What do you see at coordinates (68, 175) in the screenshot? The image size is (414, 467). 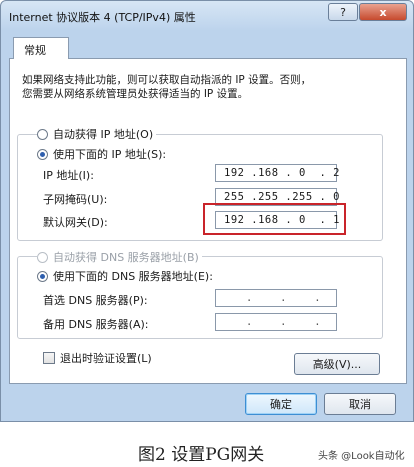 I see `ip-address-label: IP 地址(I):` at bounding box center [68, 175].